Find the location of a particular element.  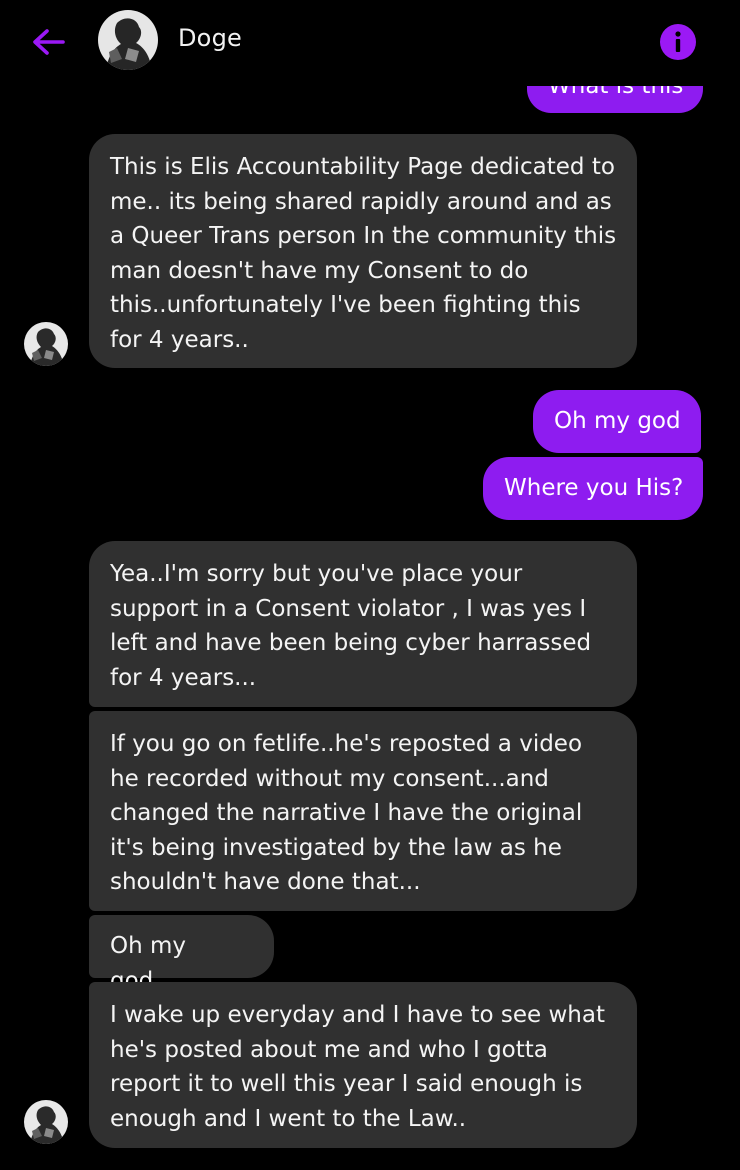

info-button is located at coordinates (678, 42).